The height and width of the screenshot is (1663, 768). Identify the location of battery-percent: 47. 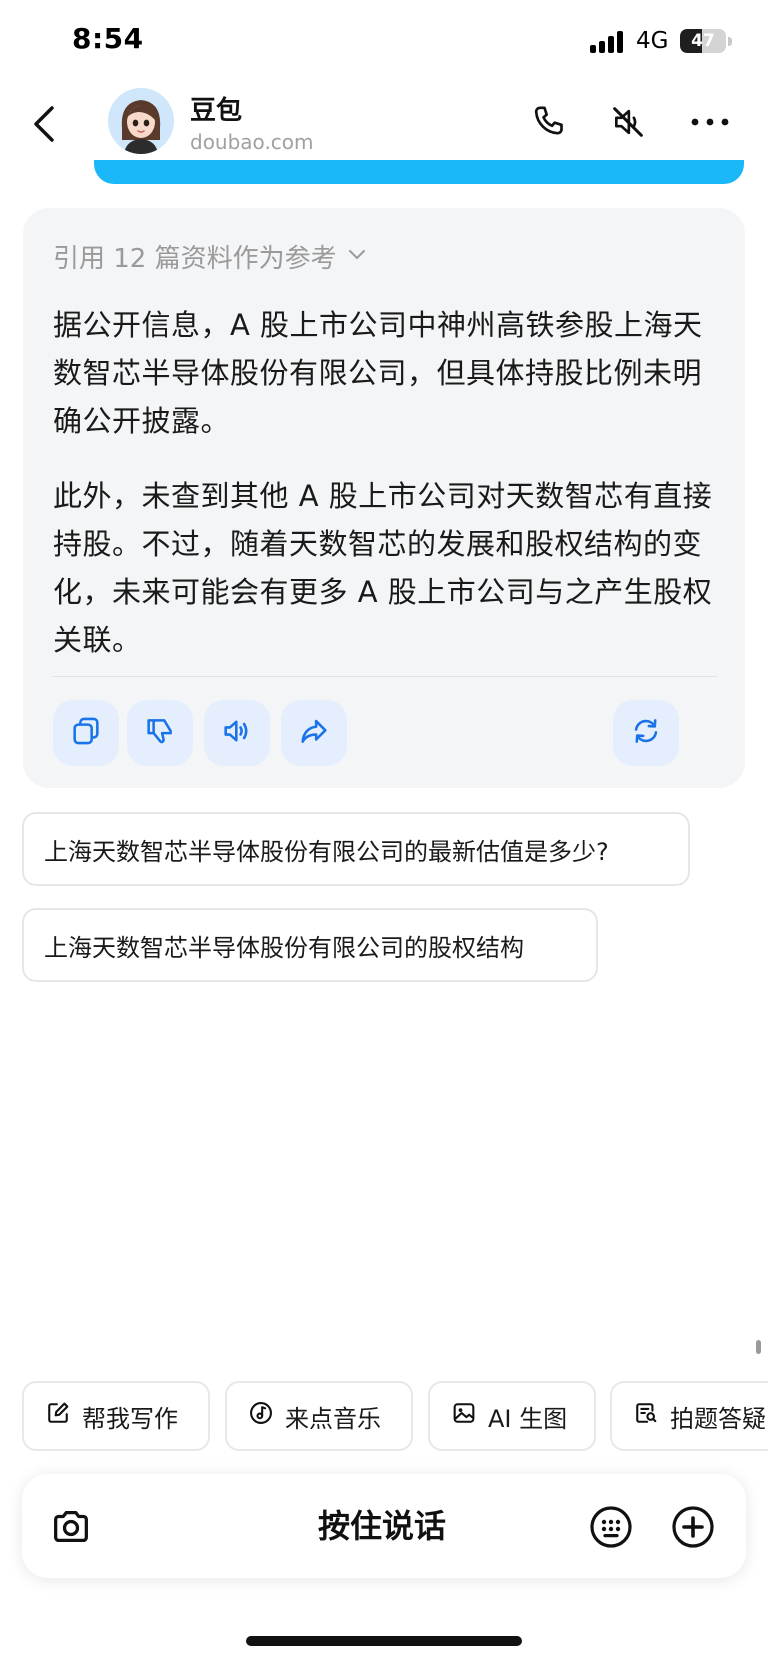
(703, 41).